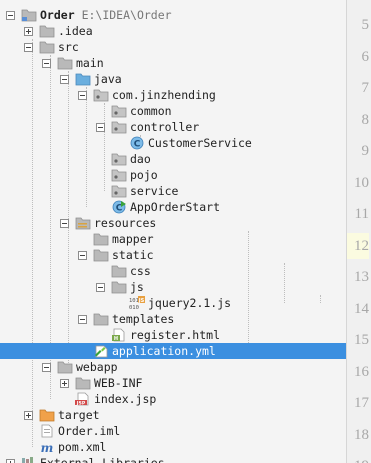 The height and width of the screenshot is (463, 371). I want to click on tree-node-name: AppOrderStart, so click(175, 207).